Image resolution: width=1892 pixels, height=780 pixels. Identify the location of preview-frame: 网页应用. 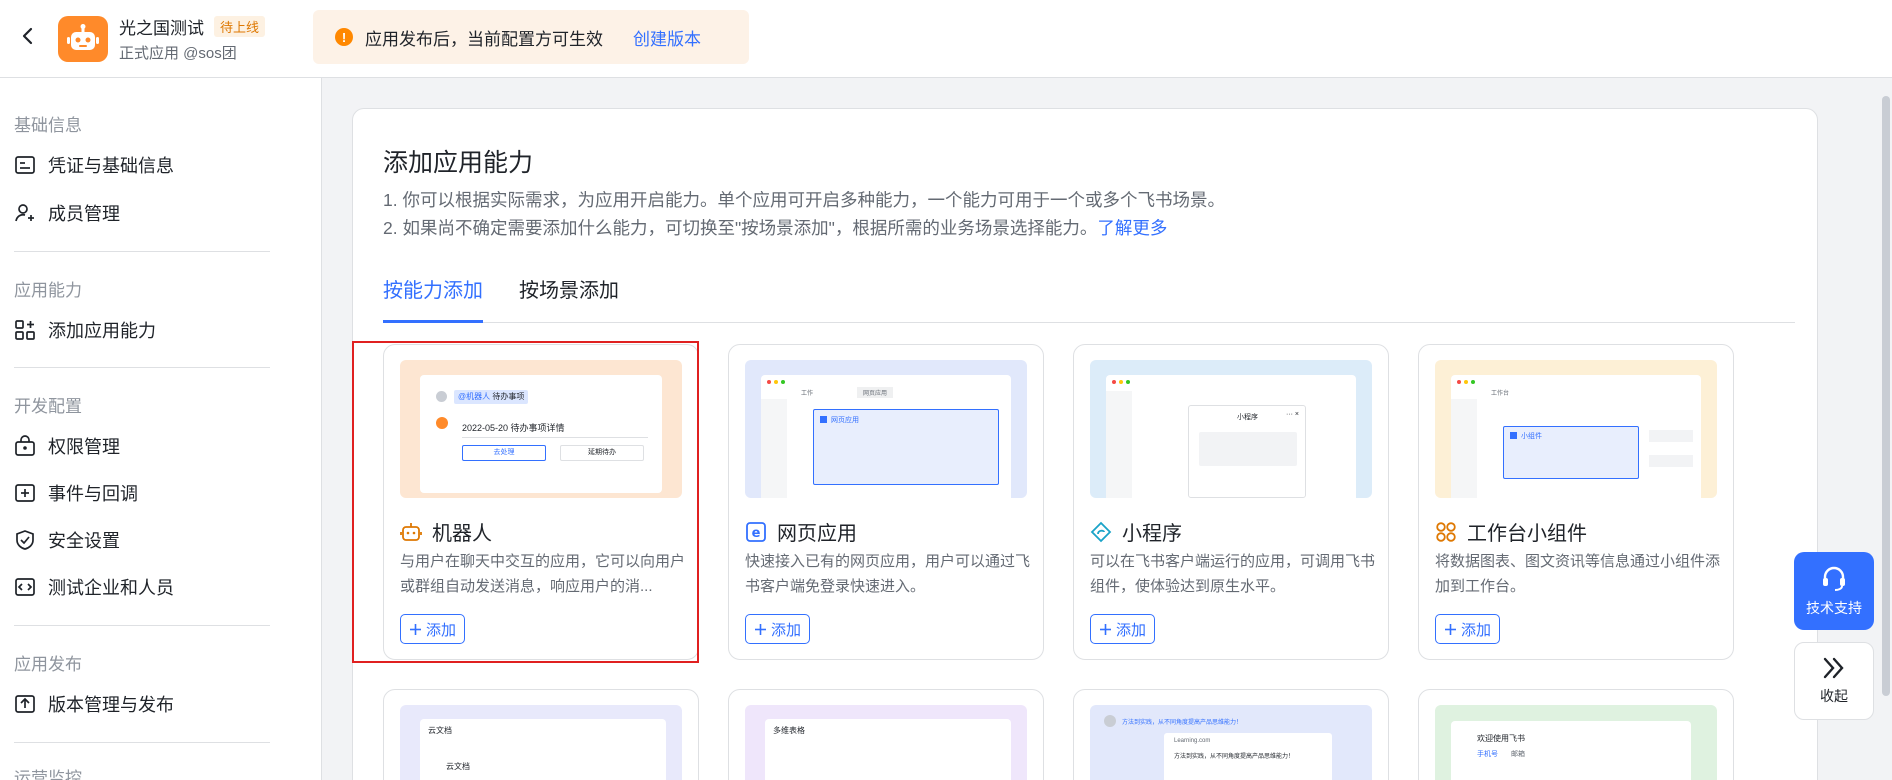
(906, 447).